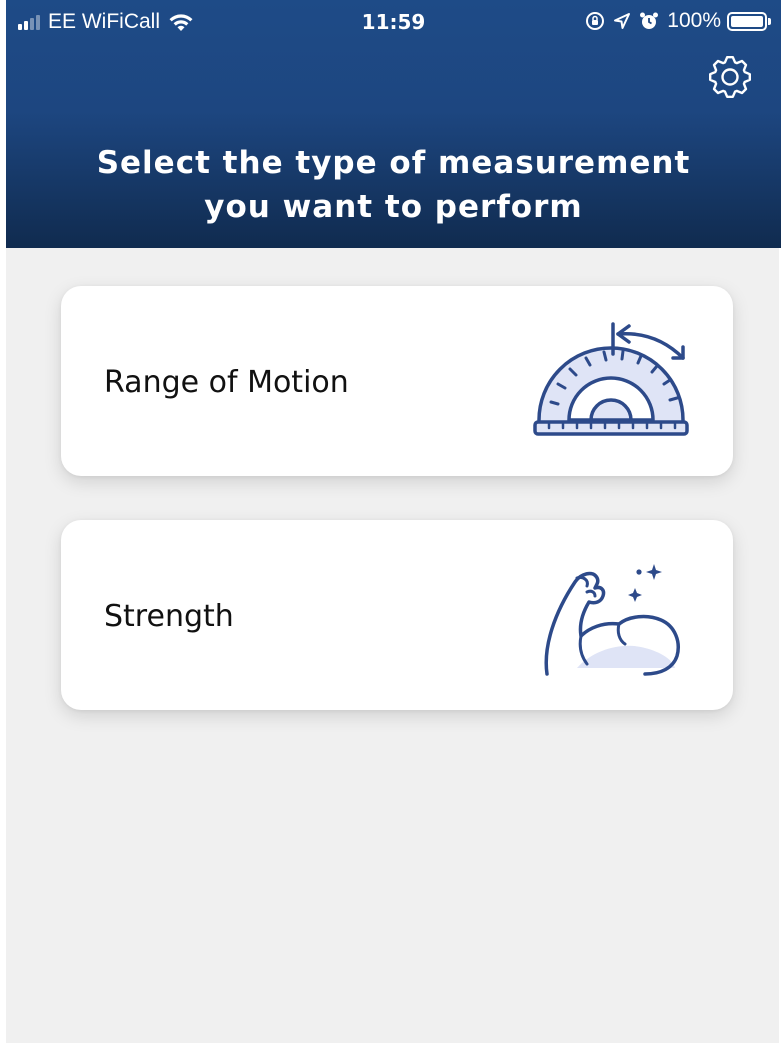 This screenshot has width=781, height=1043. I want to click on protractor-icon, so click(610, 382).